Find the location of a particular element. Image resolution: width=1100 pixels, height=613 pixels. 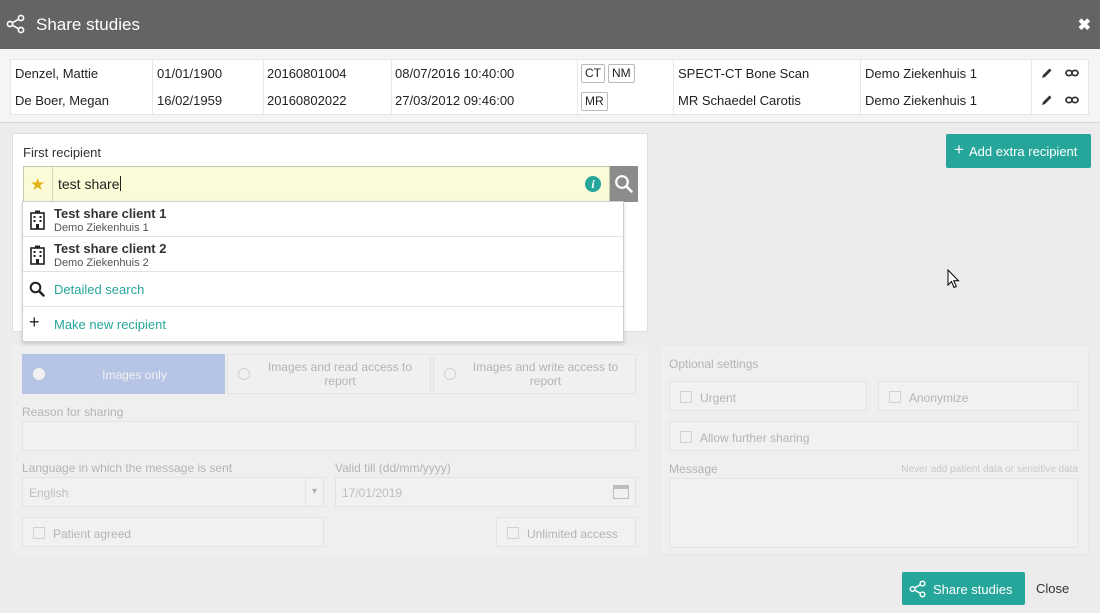

suggestion-institution: Demo Ziekenhuis 2 is located at coordinates (101, 263).